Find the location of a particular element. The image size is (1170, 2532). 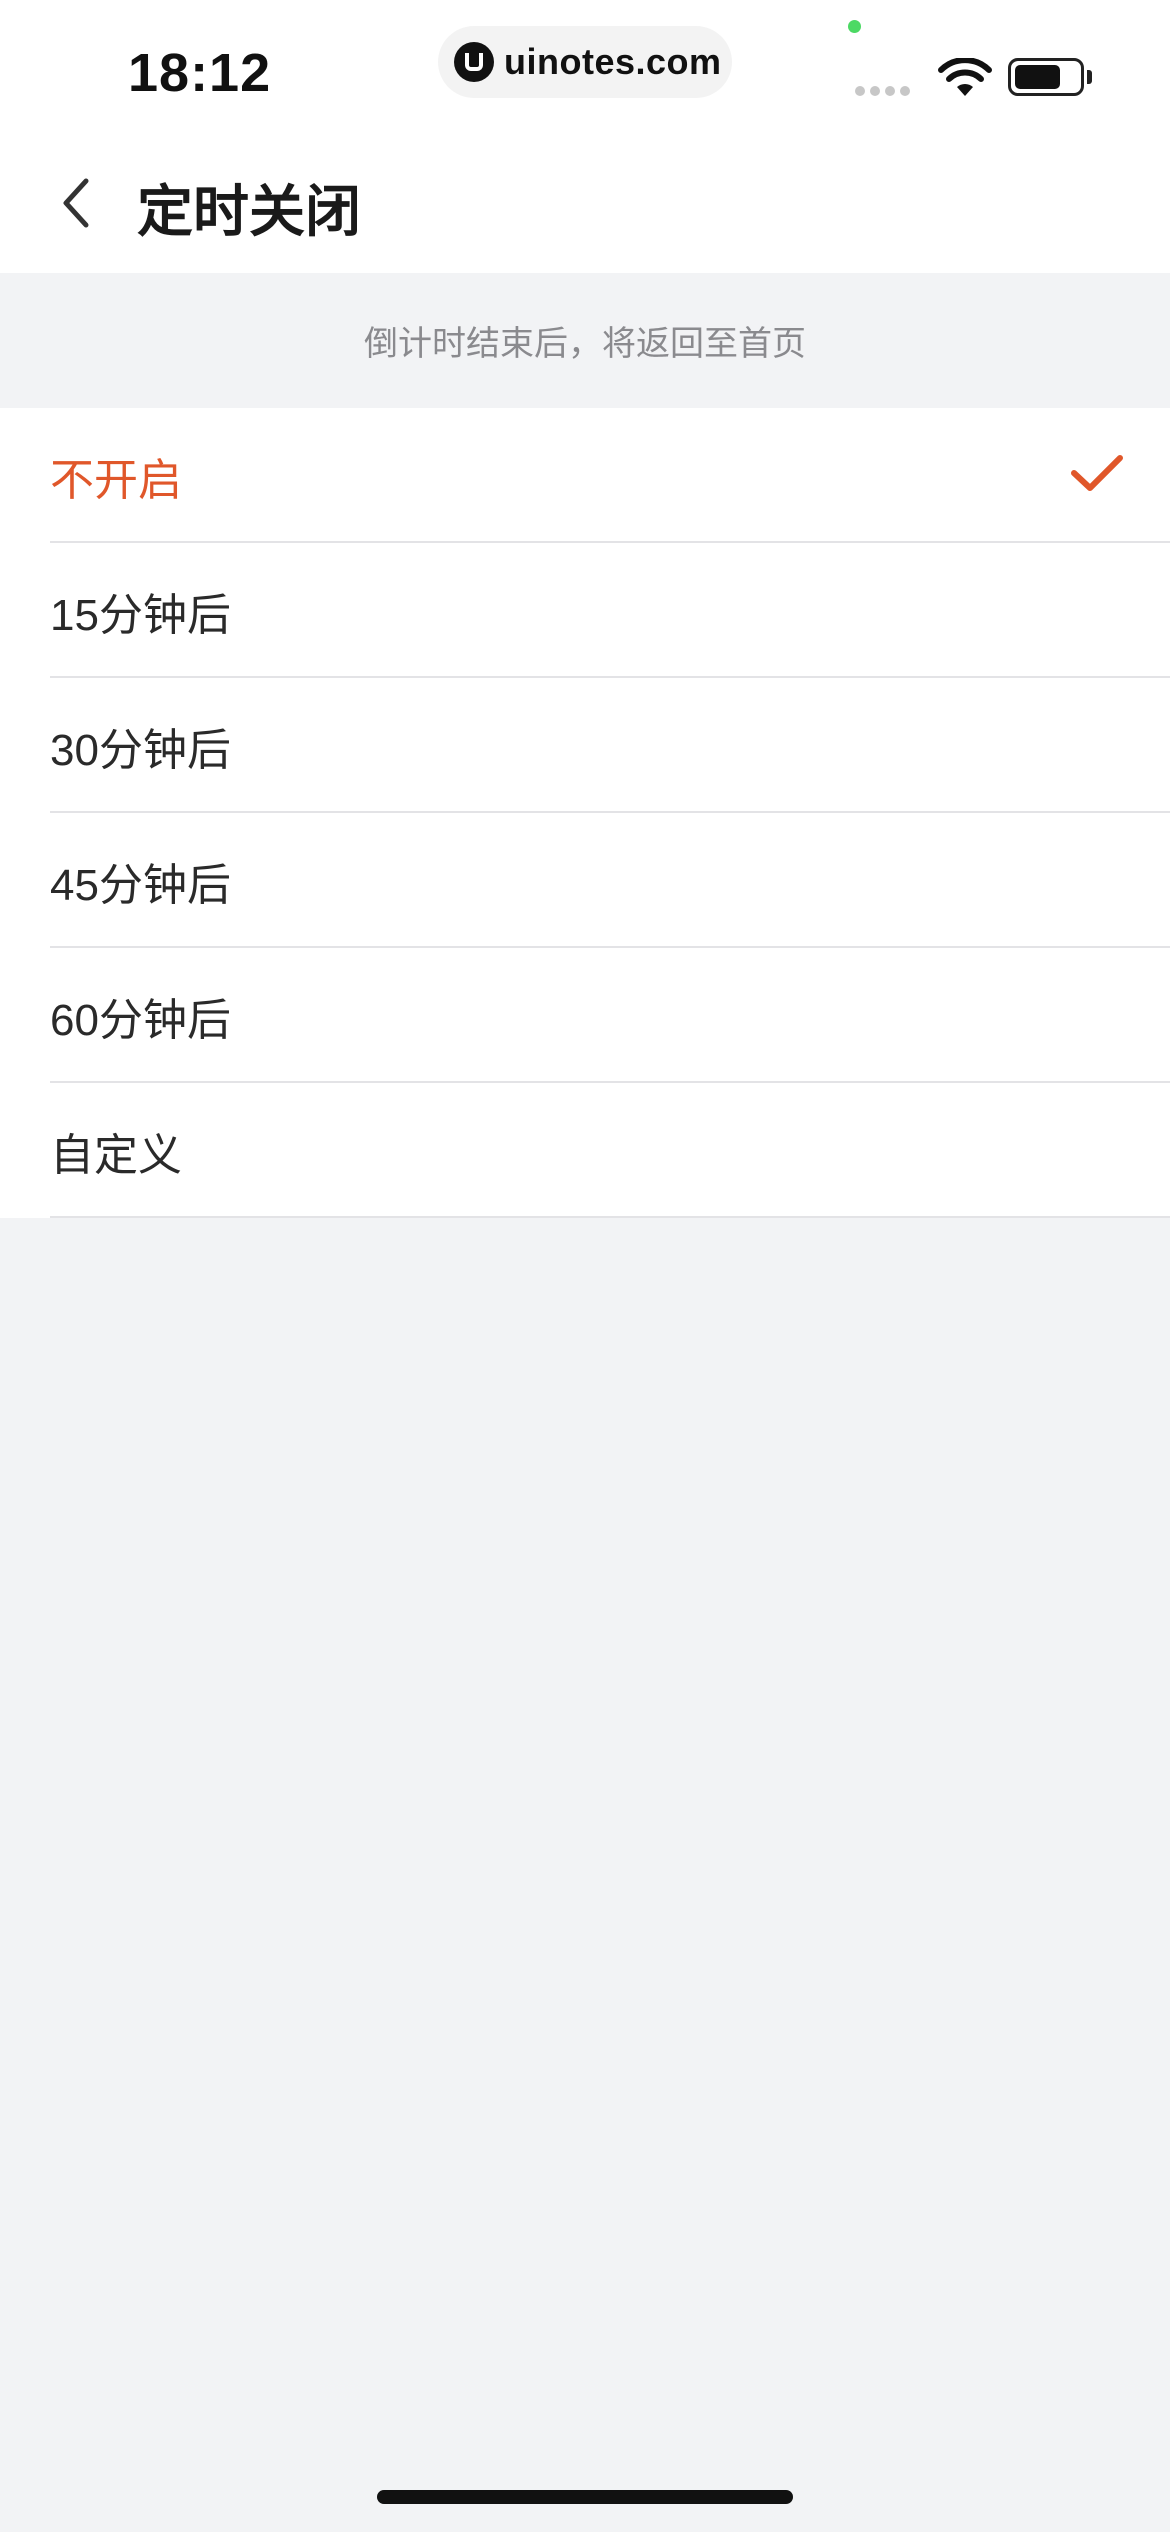

option-off: 不开启 is located at coordinates (585, 475).